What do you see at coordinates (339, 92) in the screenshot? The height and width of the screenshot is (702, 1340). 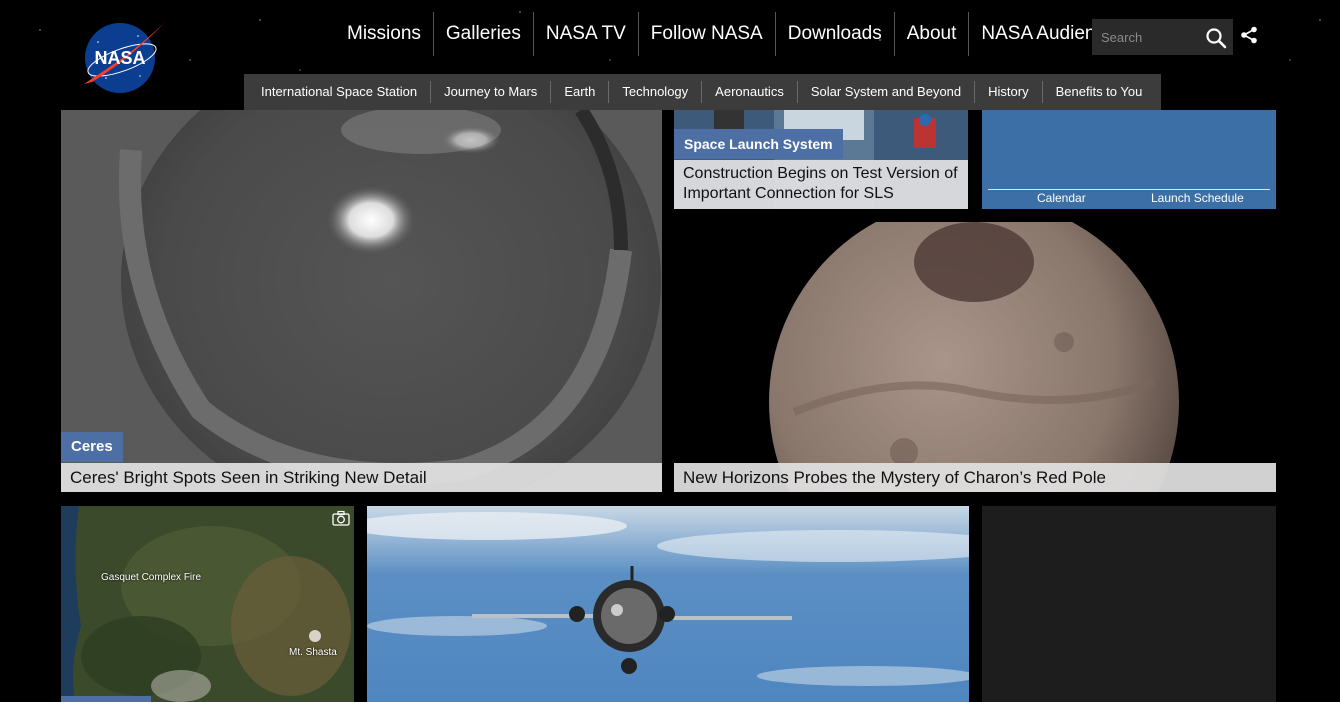 I see `topic-iss: International Space Station` at bounding box center [339, 92].